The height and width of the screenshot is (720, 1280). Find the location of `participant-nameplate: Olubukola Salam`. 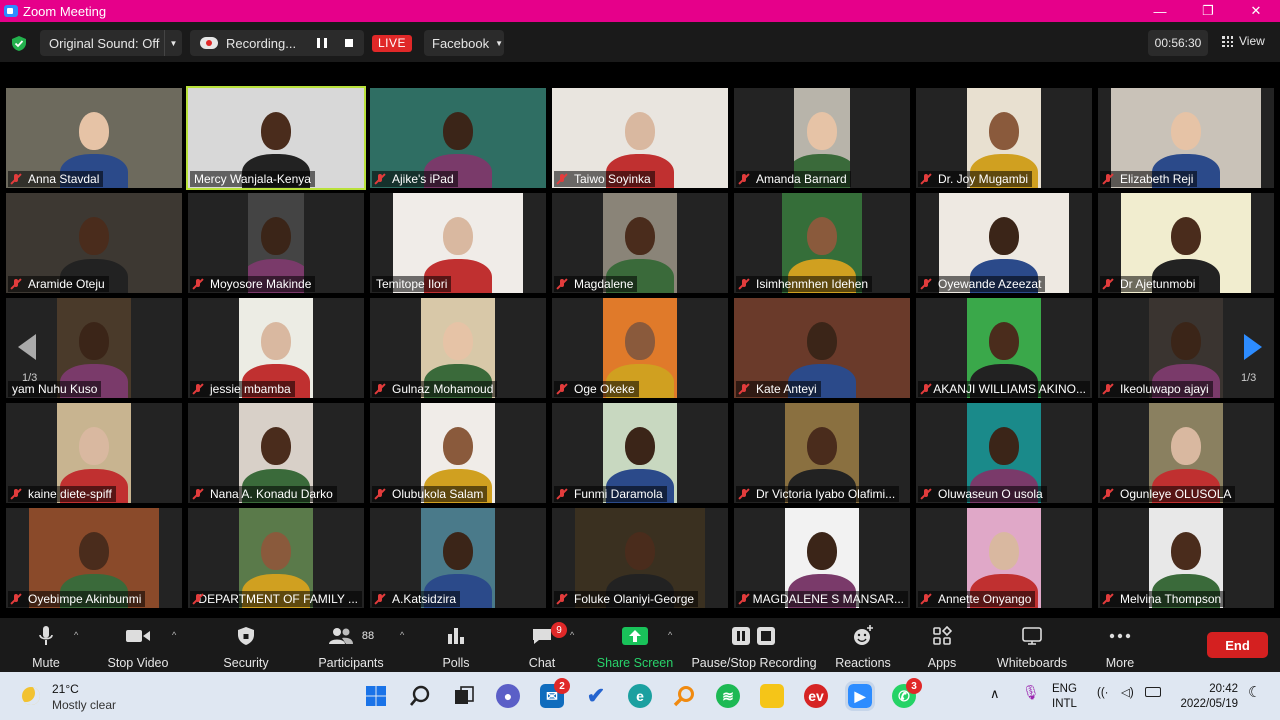

participant-nameplate: Olubukola Salam is located at coordinates (430, 494).